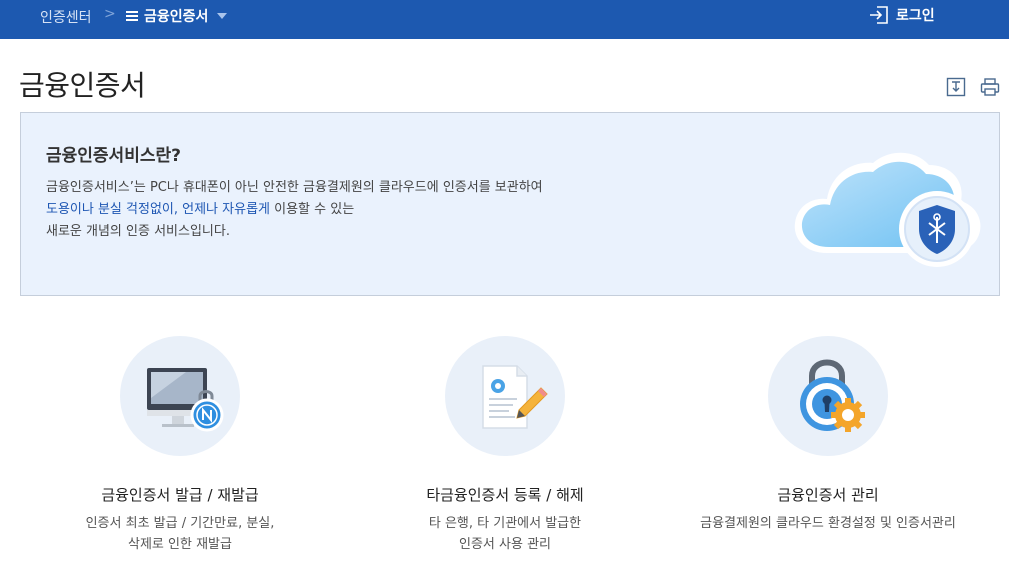 The height and width of the screenshot is (572, 1009). Describe the element at coordinates (180, 544) in the screenshot. I see `feature-issue-desc-line-2: 삭제로 인한 재발급` at that location.